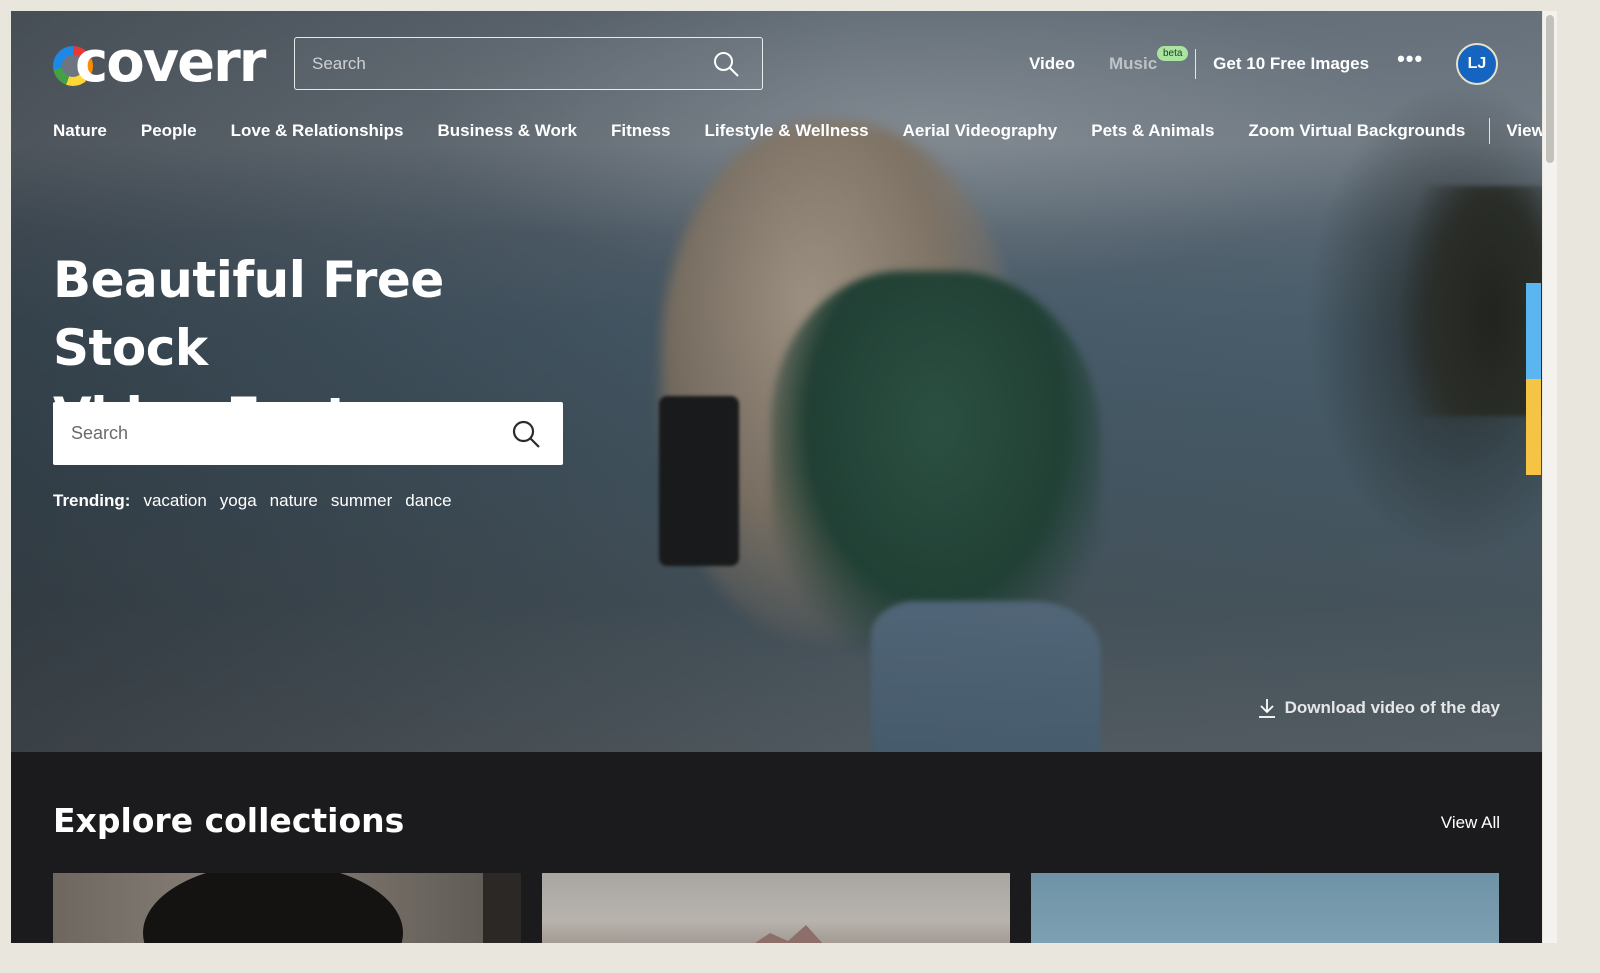  What do you see at coordinates (1196, 64) in the screenshot?
I see `nav-divider` at bounding box center [1196, 64].